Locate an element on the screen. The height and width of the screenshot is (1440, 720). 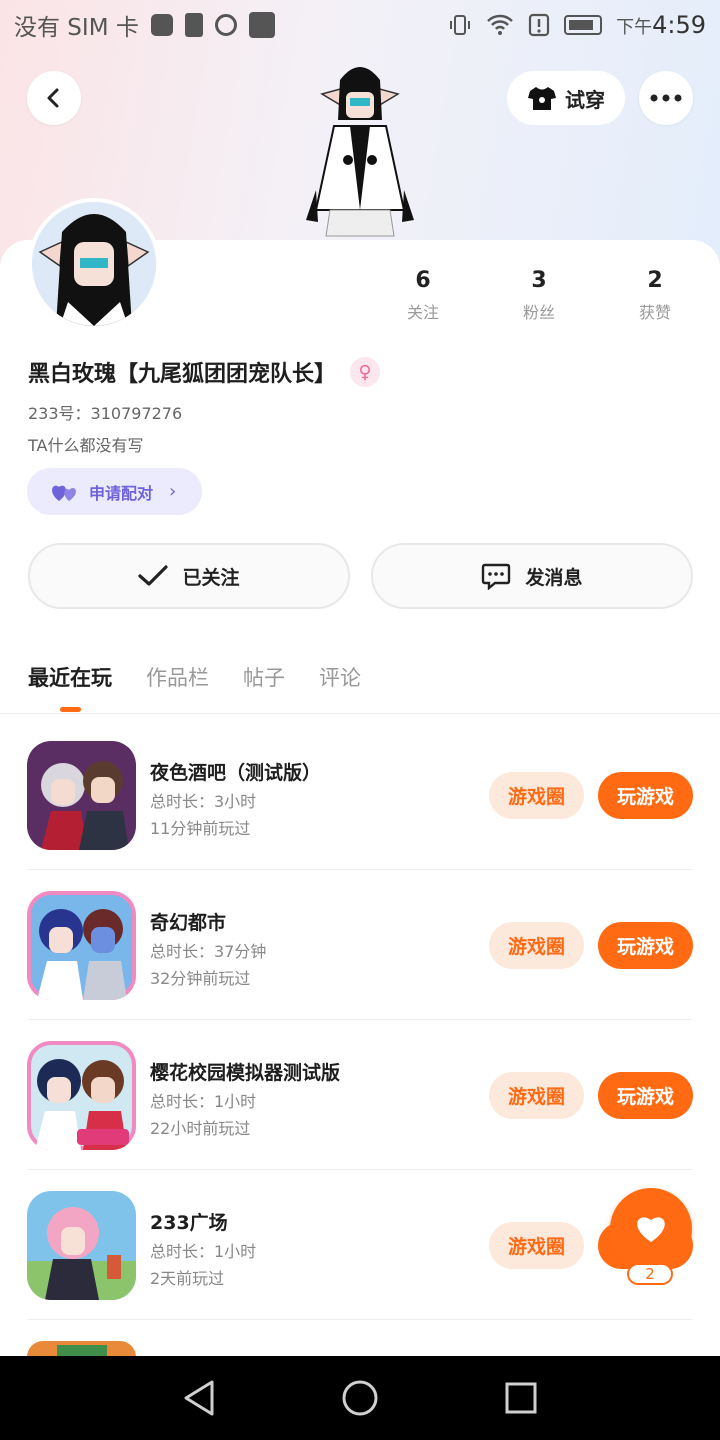
list-item is located at coordinates (360, 1340).